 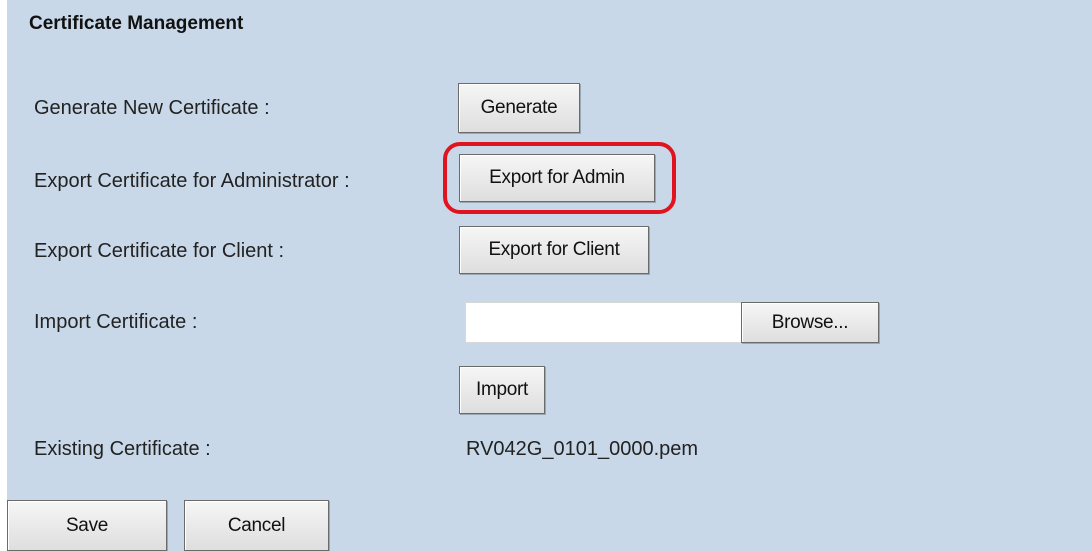 I want to click on existing-certificate-label: Existing Certificate :, so click(x=122, y=449).